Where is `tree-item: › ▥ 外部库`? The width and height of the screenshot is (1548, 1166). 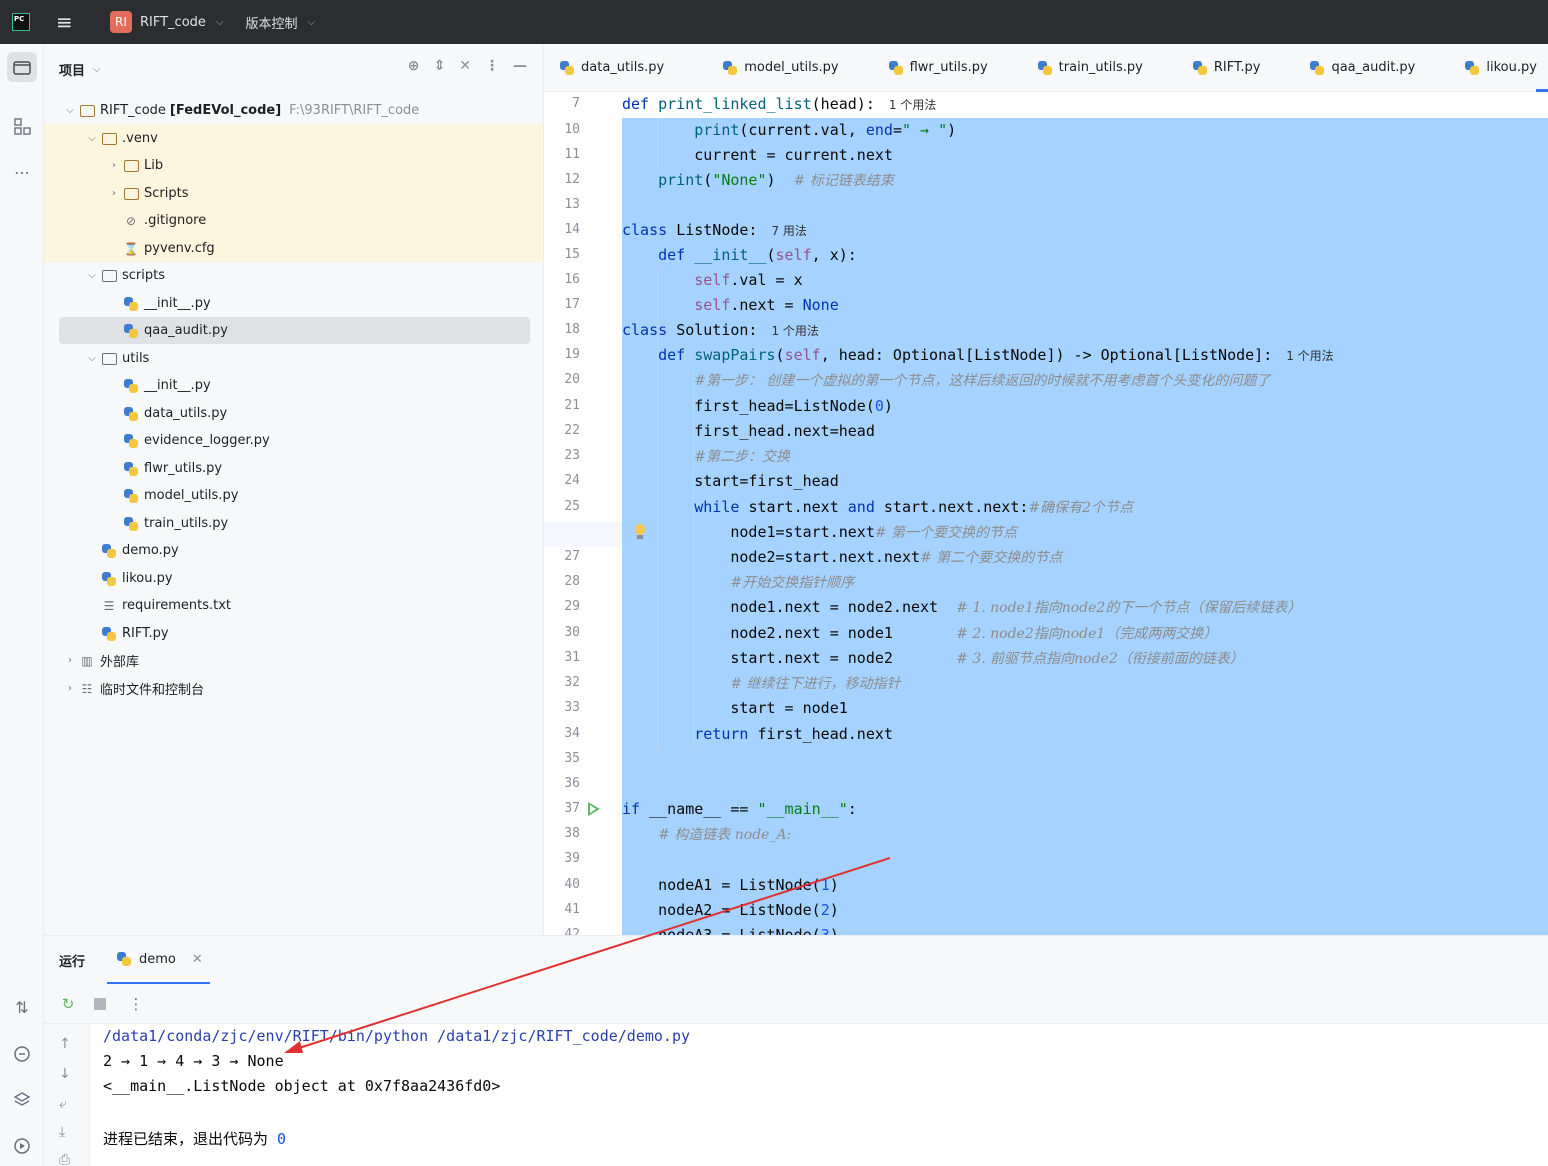 tree-item: › ▥ 外部库 is located at coordinates (100, 660).